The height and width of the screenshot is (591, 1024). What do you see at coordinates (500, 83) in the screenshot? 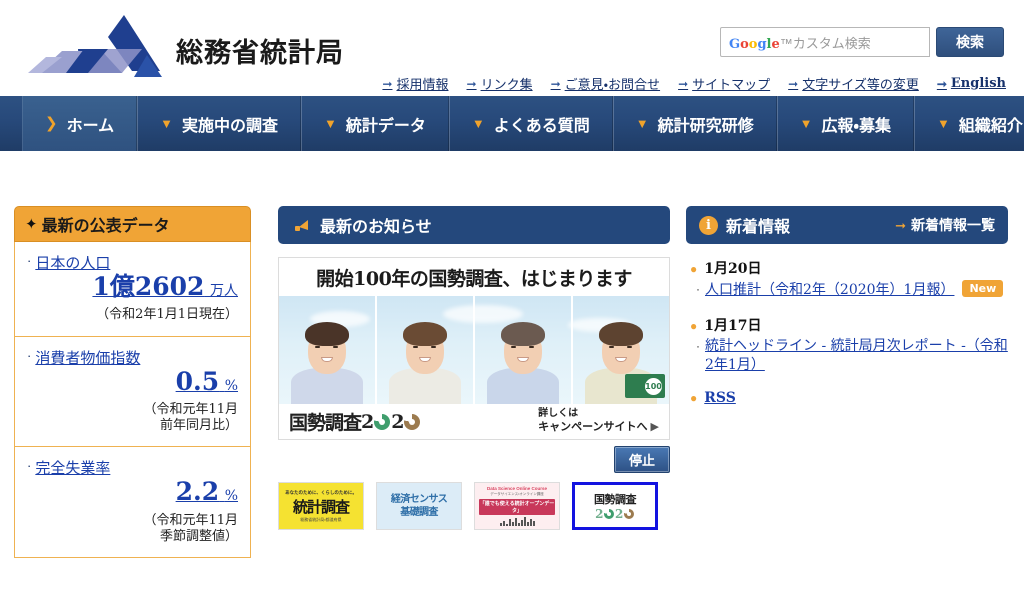
I see `util-link-links: ➞ リンク集` at bounding box center [500, 83].